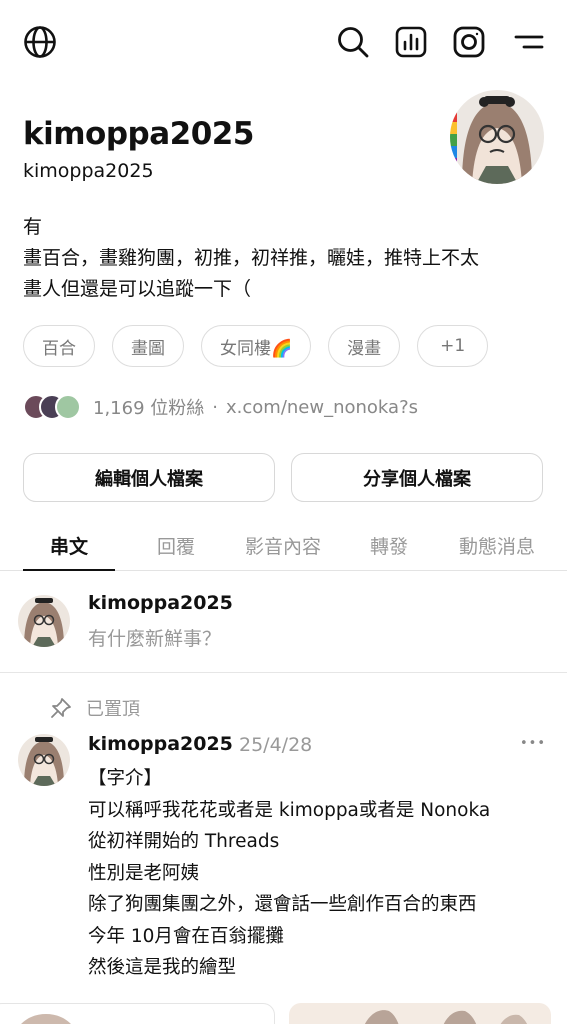 The width and height of the screenshot is (567, 1024). I want to click on tag-chip: 漫畫, so click(364, 346).